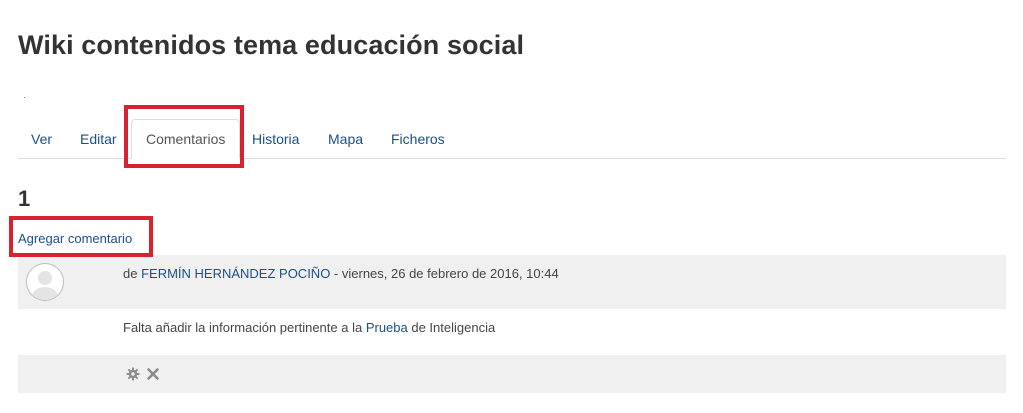 The width and height of the screenshot is (1023, 413). What do you see at coordinates (235, 273) in the screenshot?
I see `author-link: FERMÍN HERNÁNDEZ POCIÑO` at bounding box center [235, 273].